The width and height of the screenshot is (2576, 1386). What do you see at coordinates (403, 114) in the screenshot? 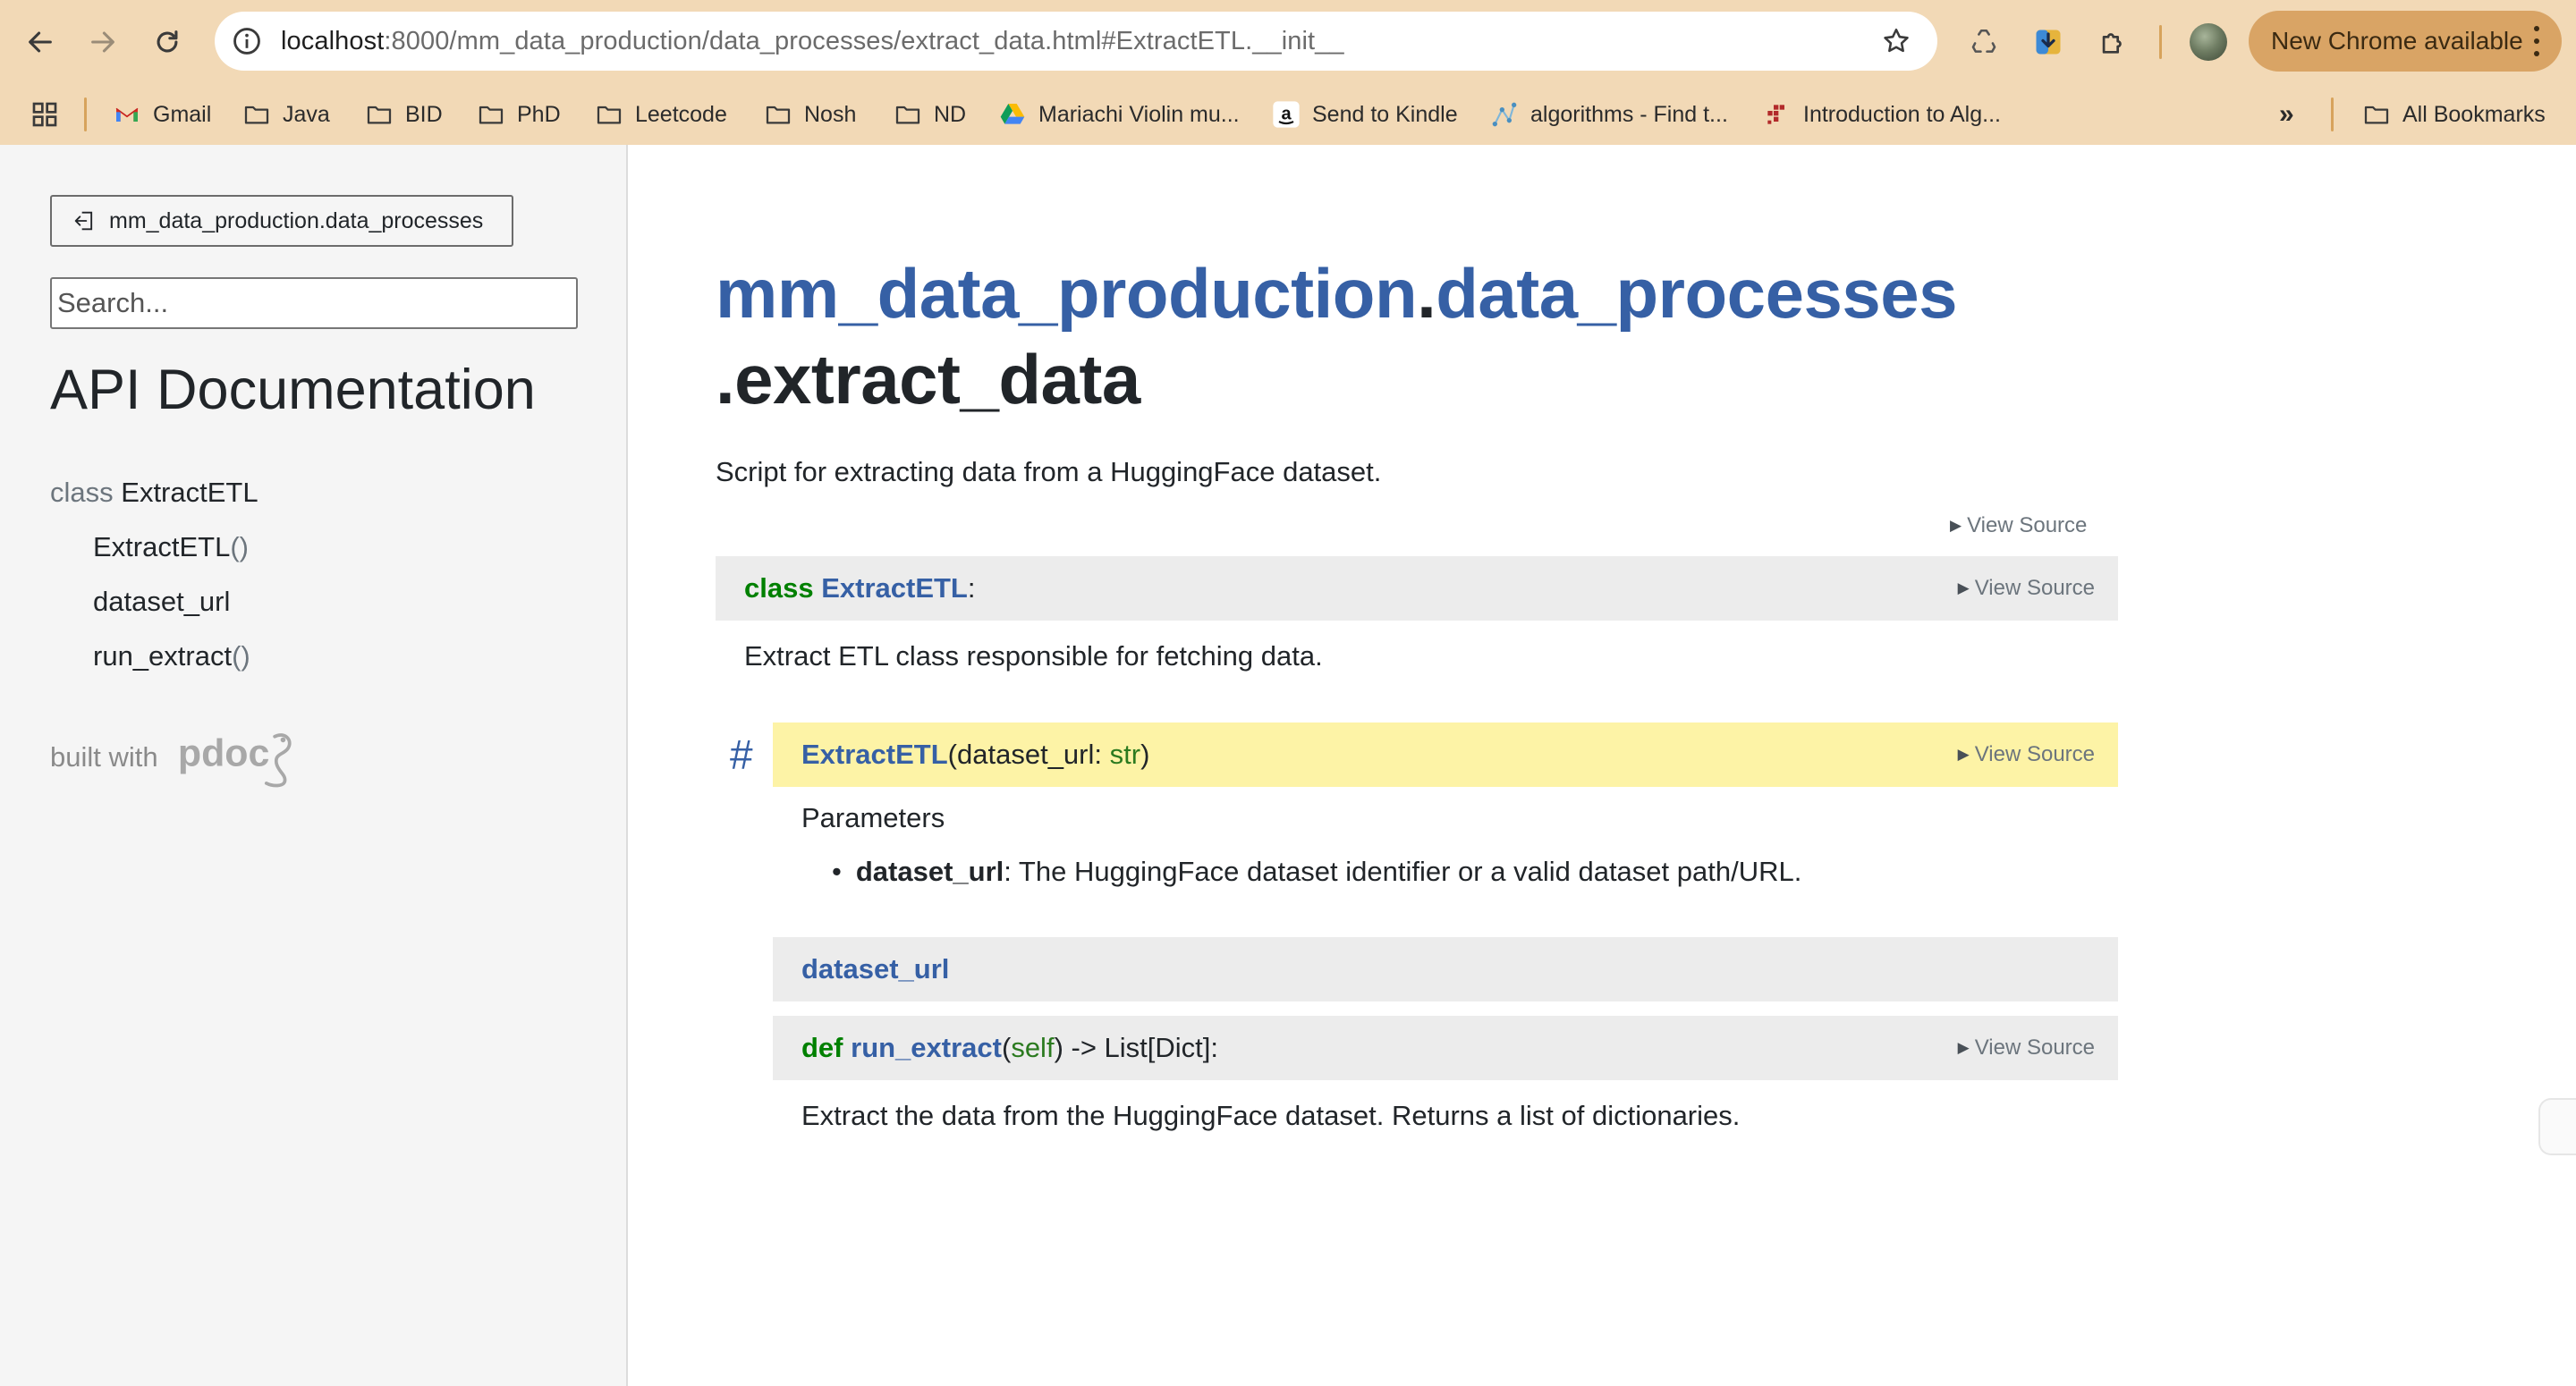
I see `bookmark-bid: BID` at bounding box center [403, 114].